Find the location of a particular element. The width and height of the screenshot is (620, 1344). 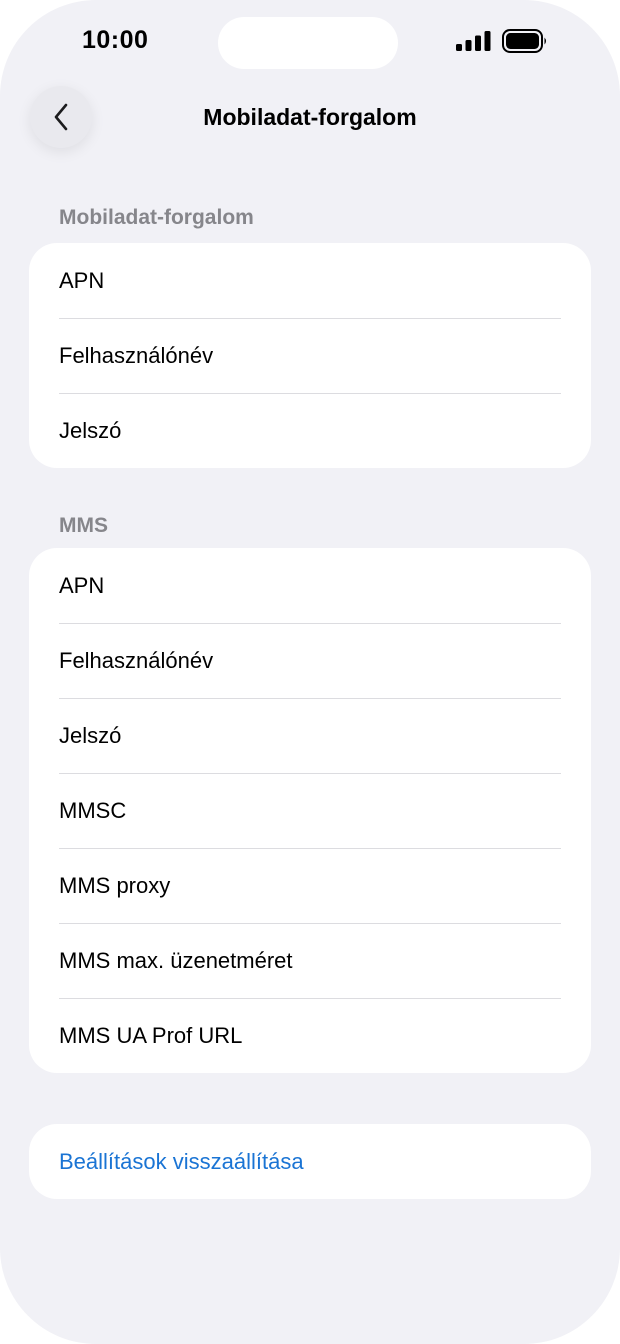

reset-group: Beállítások visszaállítása is located at coordinates (310, 1161).